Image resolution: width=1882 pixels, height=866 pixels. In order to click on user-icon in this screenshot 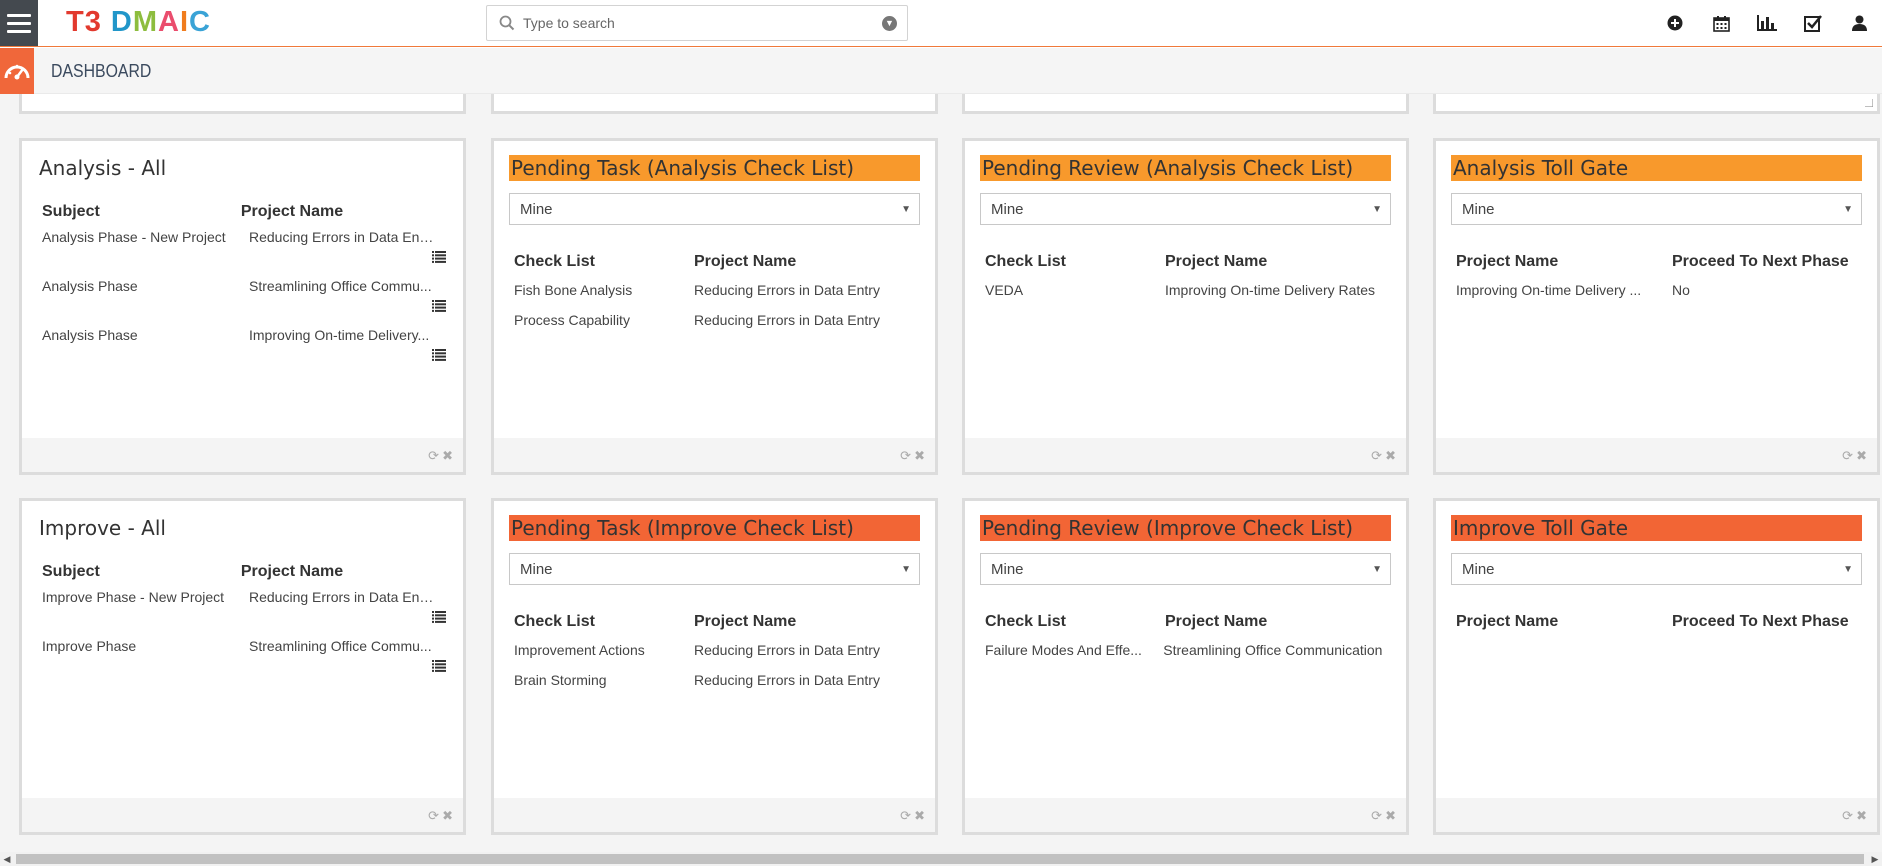, I will do `click(1859, 23)`.